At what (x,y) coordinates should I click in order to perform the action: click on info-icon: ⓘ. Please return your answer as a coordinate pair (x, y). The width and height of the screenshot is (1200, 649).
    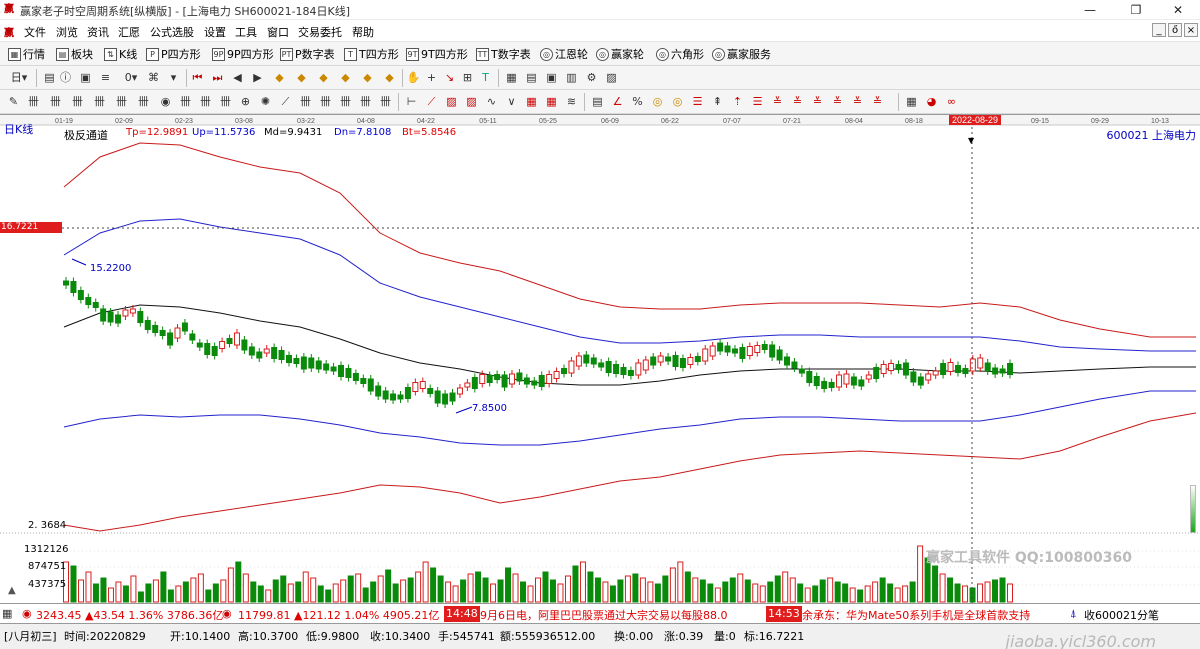
    Looking at the image, I should click on (65, 77).